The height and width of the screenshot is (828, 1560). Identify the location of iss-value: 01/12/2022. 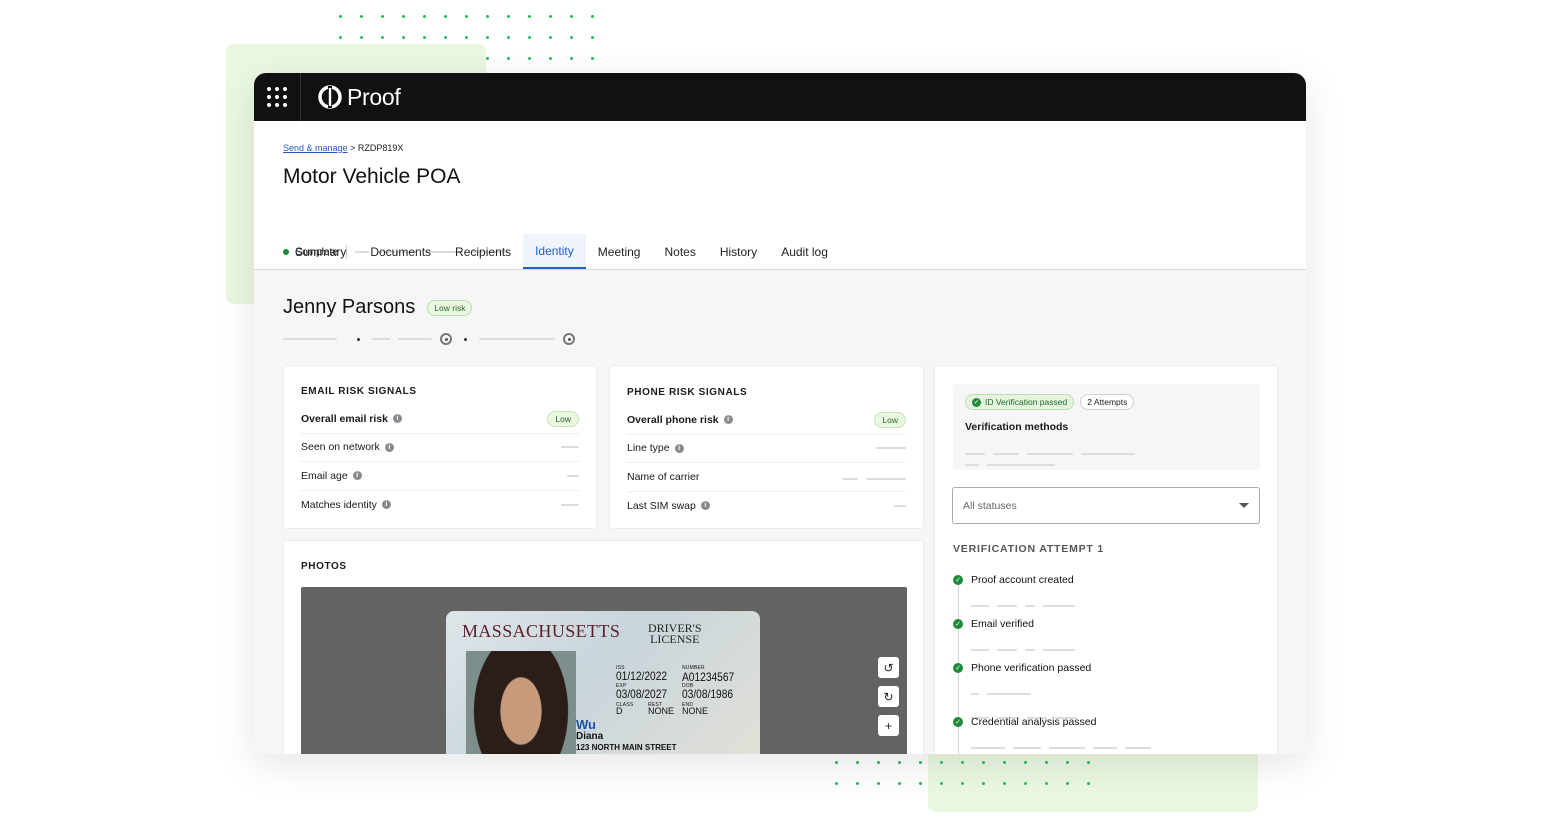
(642, 676).